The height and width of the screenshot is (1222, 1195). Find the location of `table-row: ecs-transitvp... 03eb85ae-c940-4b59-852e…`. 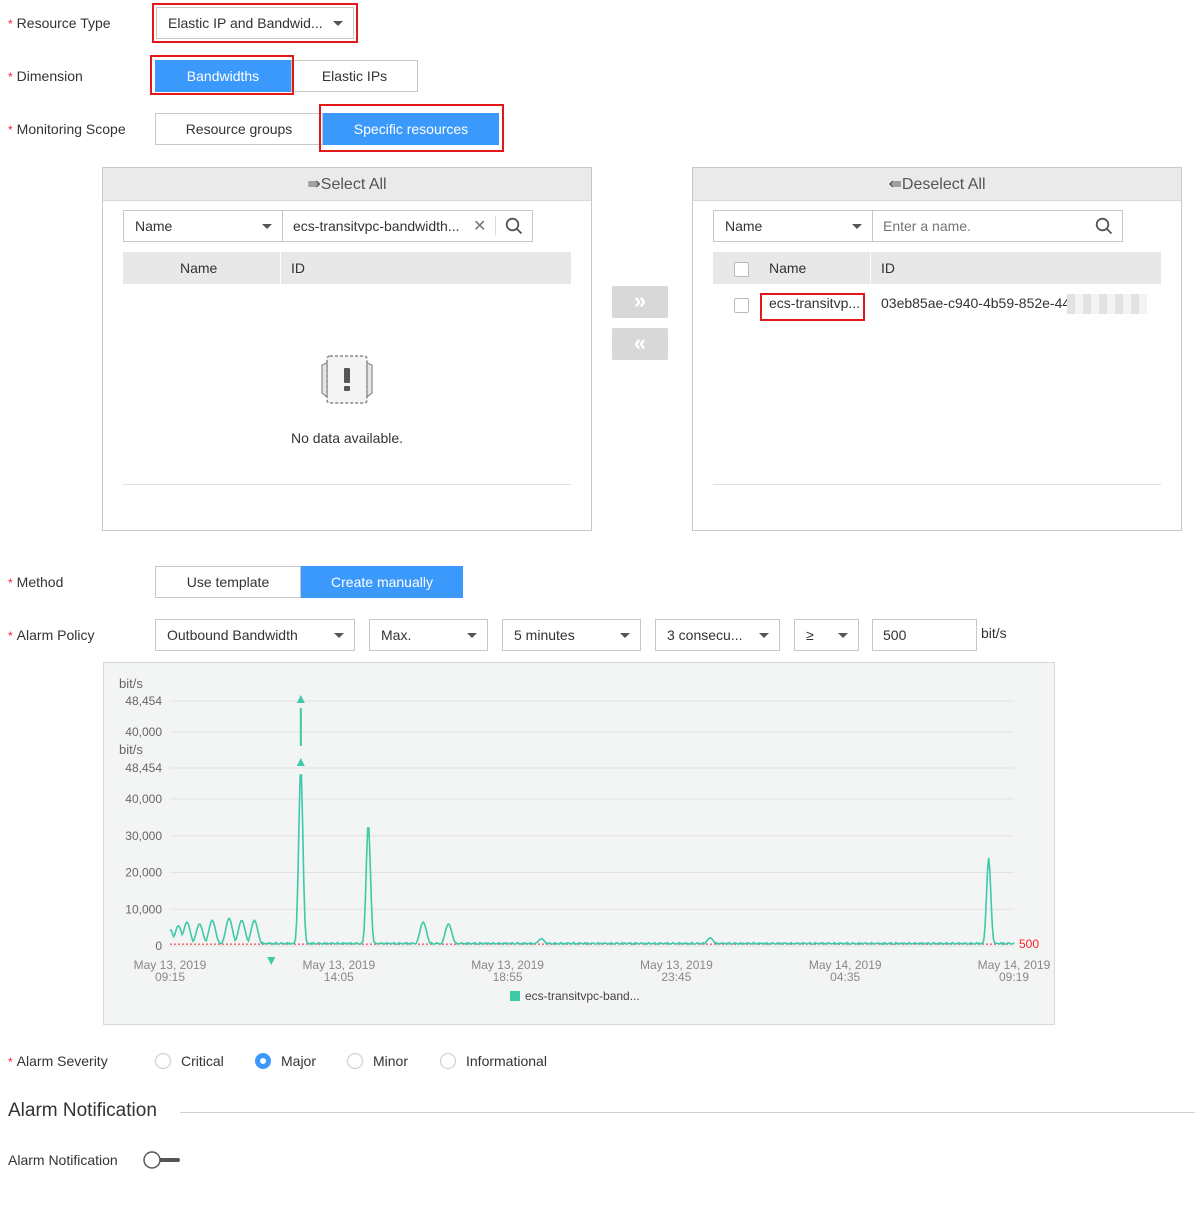

table-row: ecs-transitvp... 03eb85ae-c940-4b59-852e… is located at coordinates (937, 306).